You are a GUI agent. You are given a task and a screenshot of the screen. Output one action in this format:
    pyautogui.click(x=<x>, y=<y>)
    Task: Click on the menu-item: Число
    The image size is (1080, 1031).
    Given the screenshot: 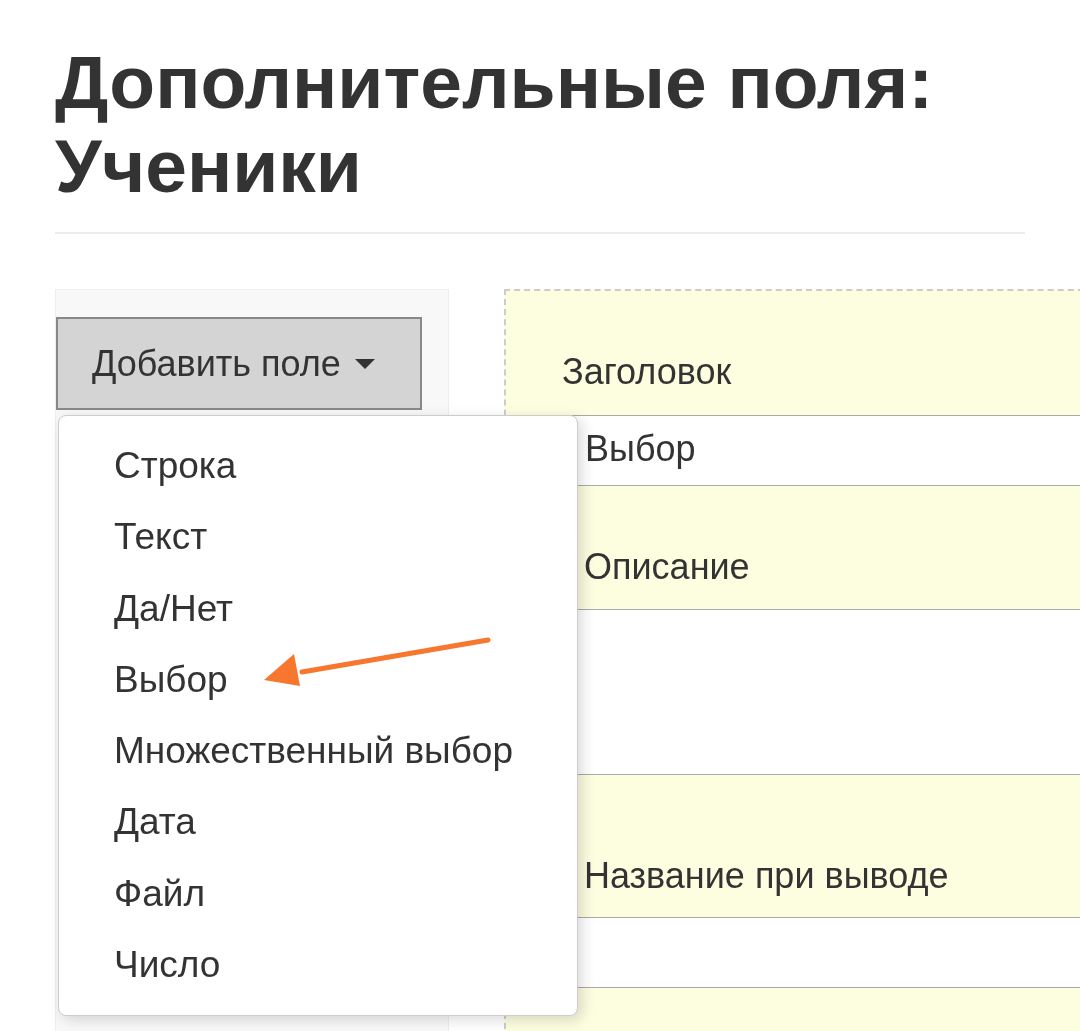 What is the action you would take?
    pyautogui.click(x=318, y=979)
    